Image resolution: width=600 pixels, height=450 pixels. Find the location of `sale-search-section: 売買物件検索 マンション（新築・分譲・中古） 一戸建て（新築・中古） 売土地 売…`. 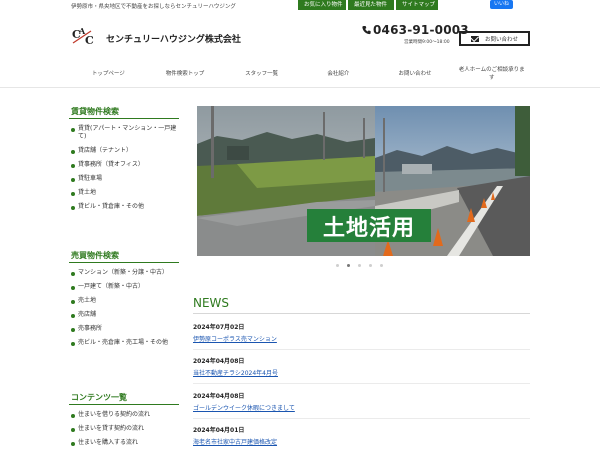

sale-search-section: 売買物件検索 マンション（新築・分譲・中古） 一戸建て（新築・中古） 売土地 売… is located at coordinates (124, 299).